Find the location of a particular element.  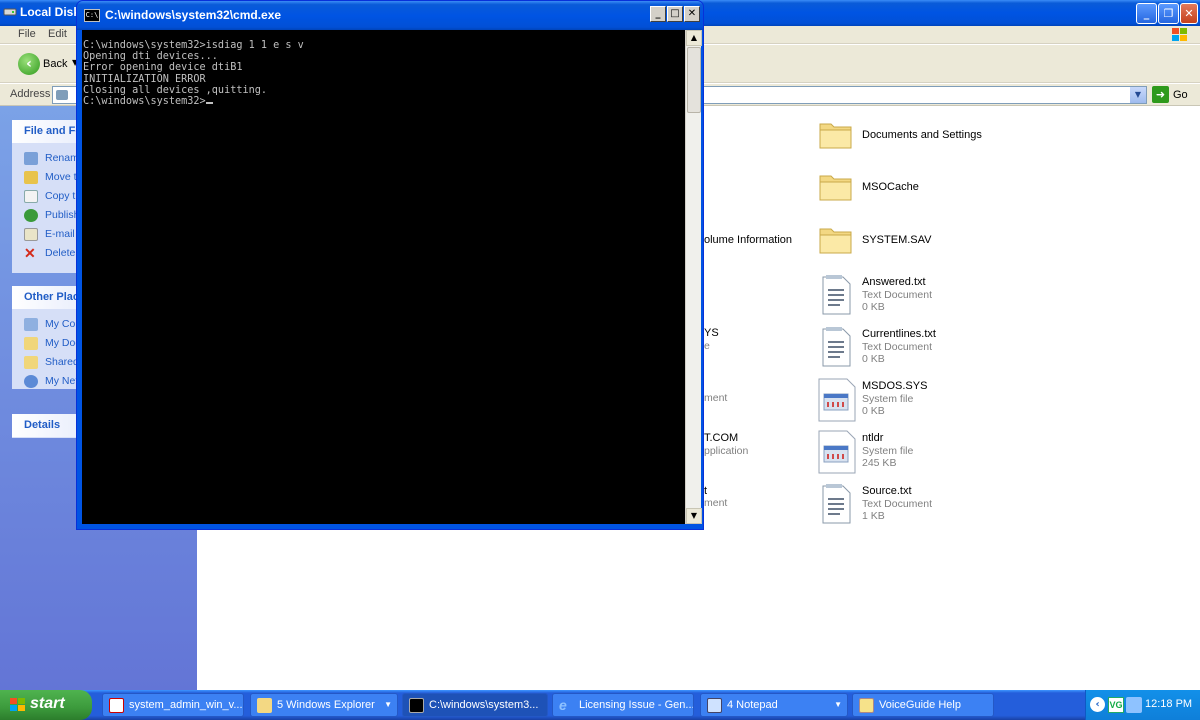

file-name: Answered.txt is located at coordinates (894, 282).